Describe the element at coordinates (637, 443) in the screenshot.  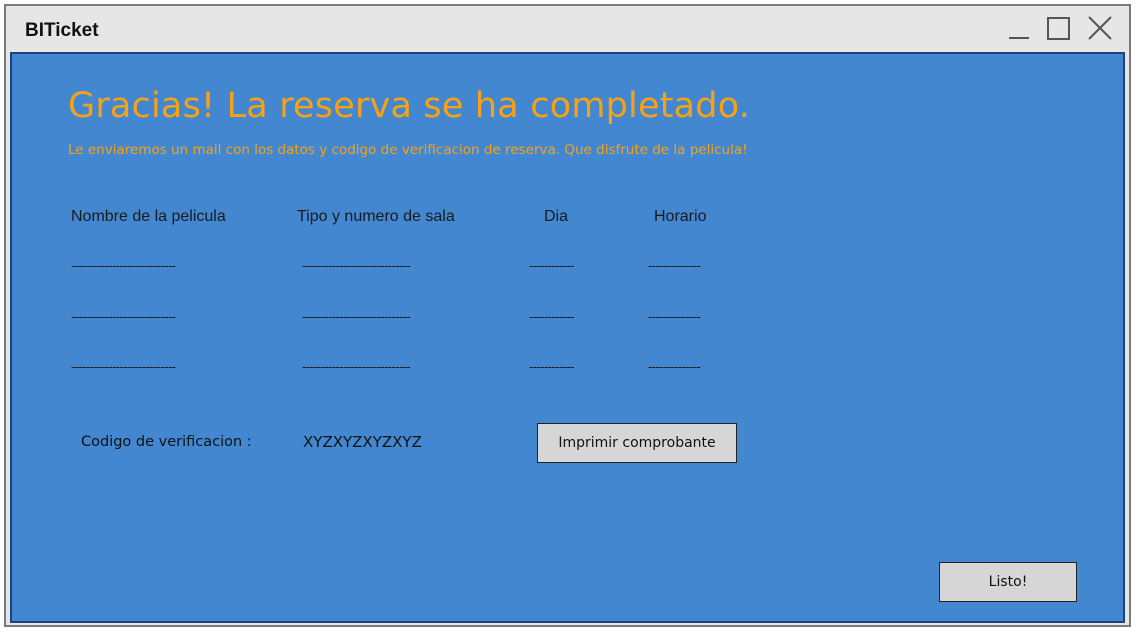
I see `print-receipt-button: Imprimir comprobante` at that location.